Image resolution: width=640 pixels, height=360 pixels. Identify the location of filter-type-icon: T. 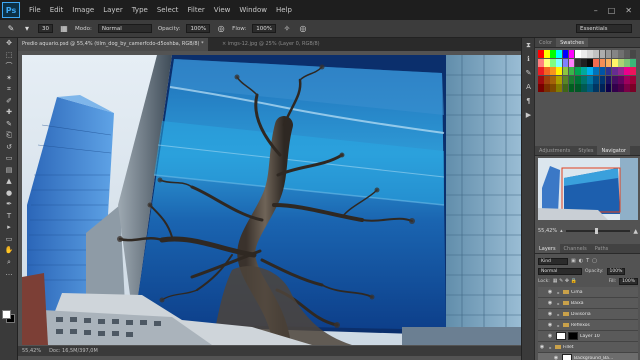
(587, 261).